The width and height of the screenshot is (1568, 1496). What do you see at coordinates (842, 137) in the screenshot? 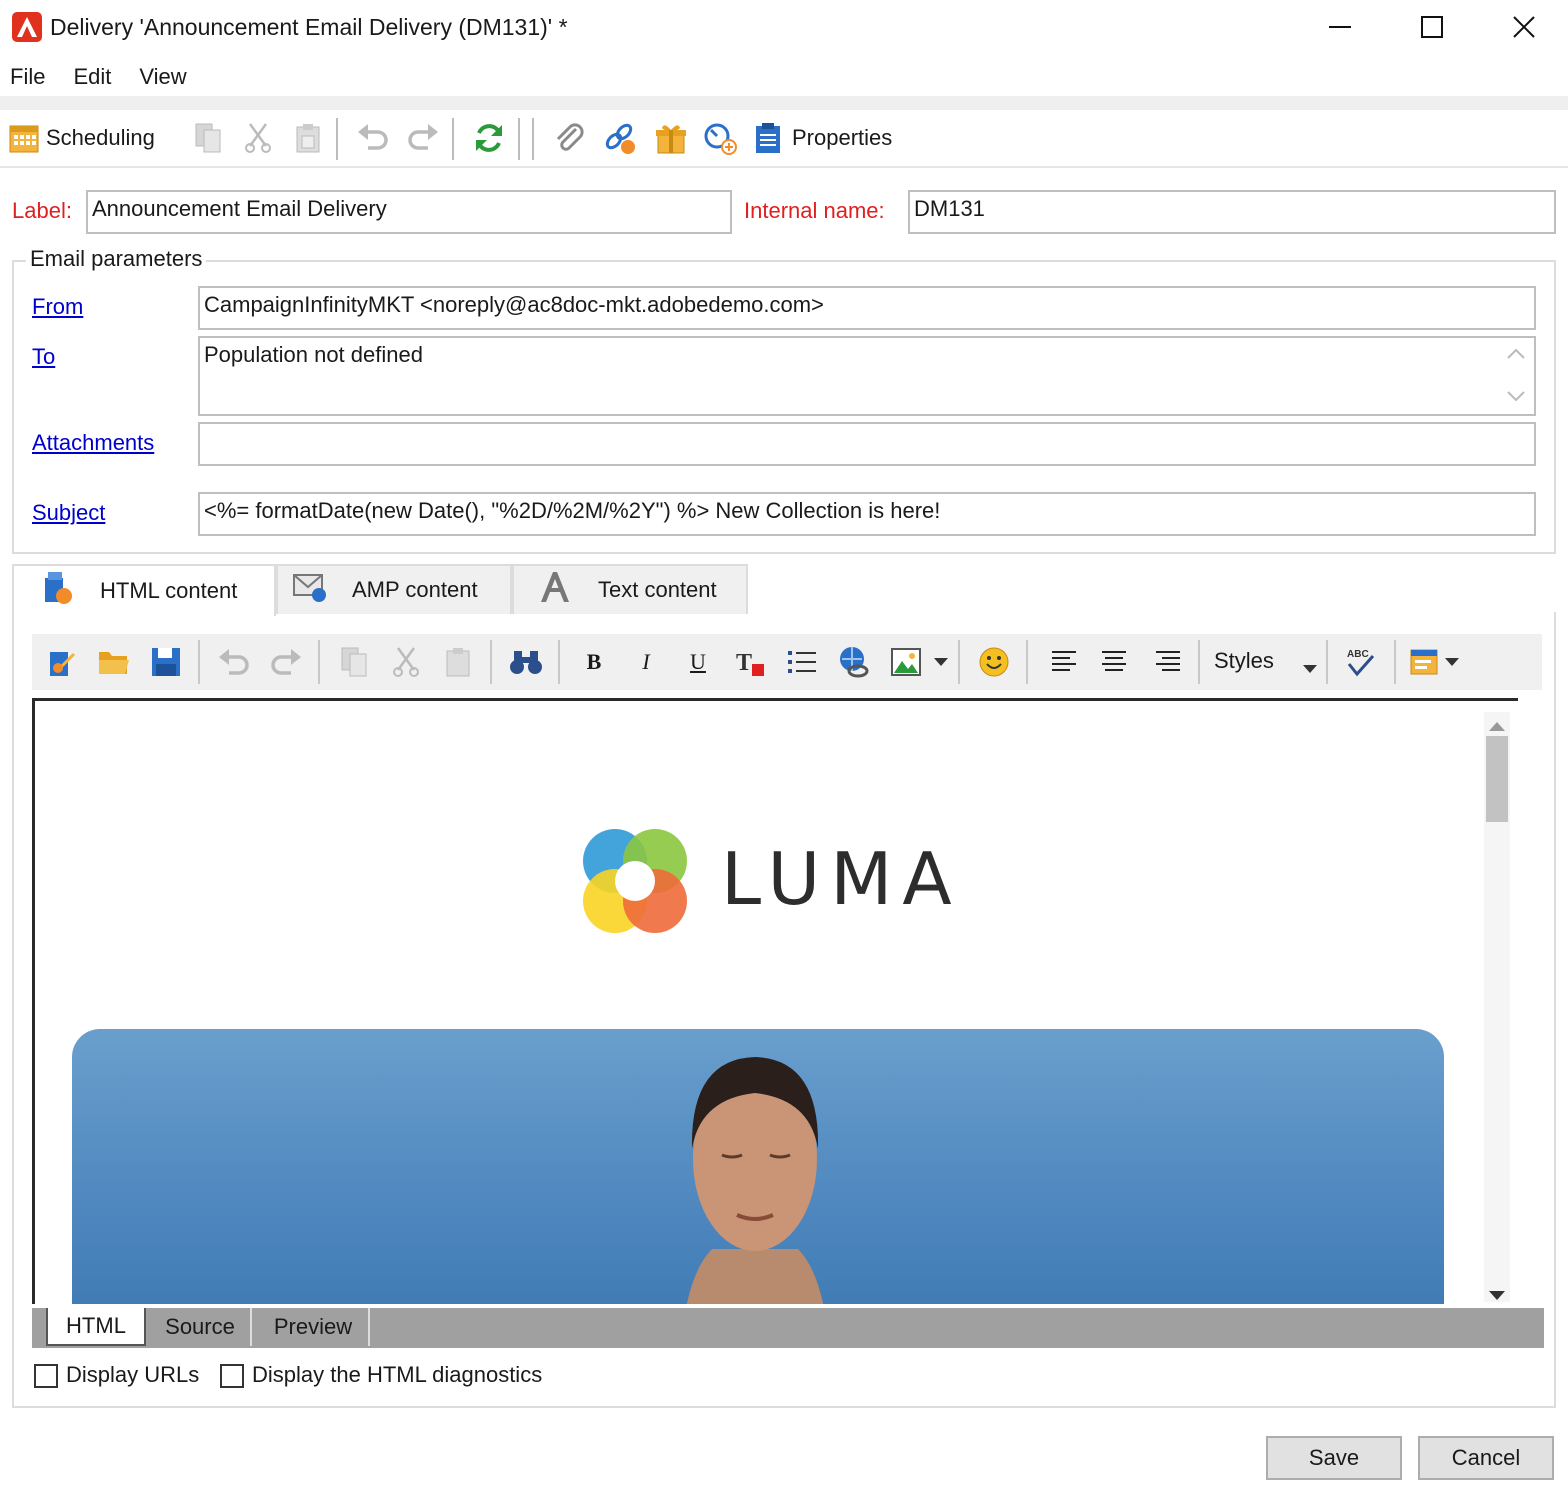
I see `properties-label: Properties` at bounding box center [842, 137].